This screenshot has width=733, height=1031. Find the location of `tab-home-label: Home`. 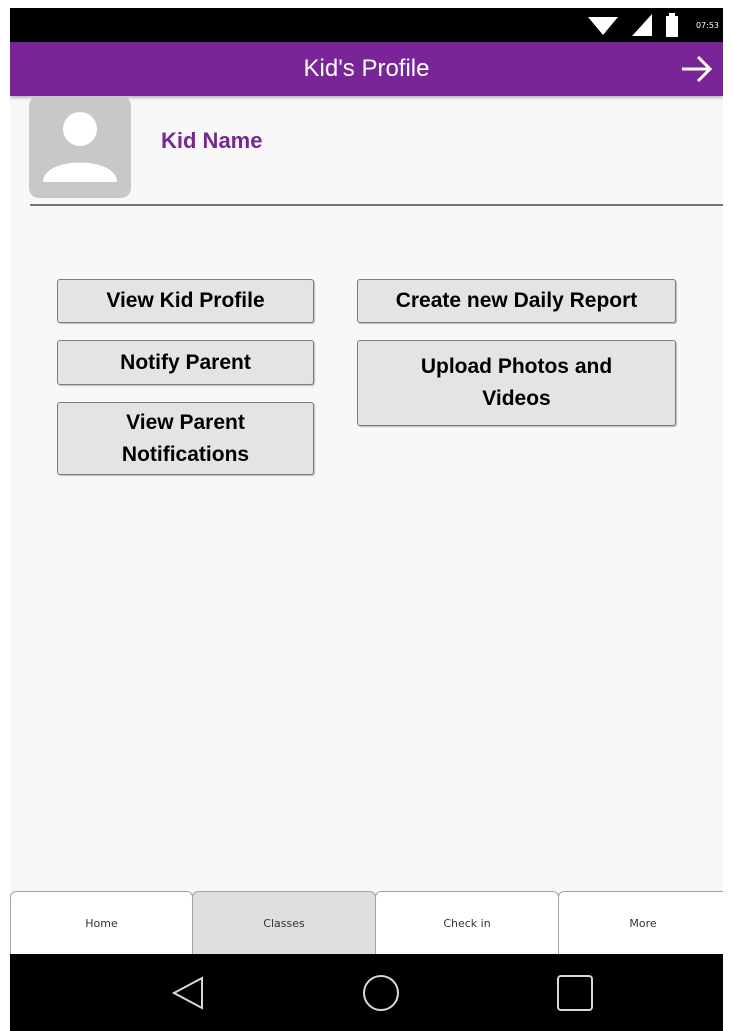

tab-home-label: Home is located at coordinates (101, 923).